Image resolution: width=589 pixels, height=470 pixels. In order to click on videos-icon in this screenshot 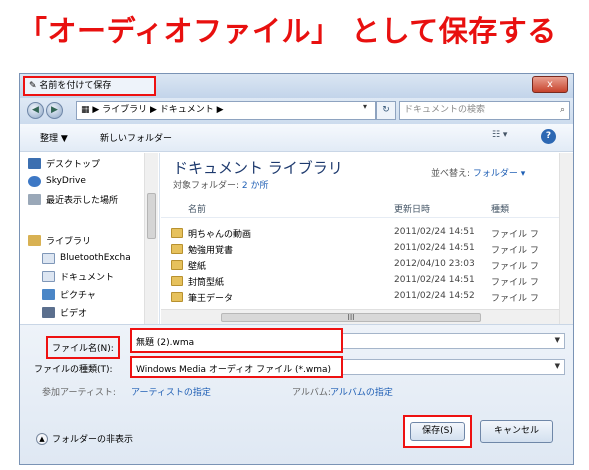, I will do `click(48, 312)`.